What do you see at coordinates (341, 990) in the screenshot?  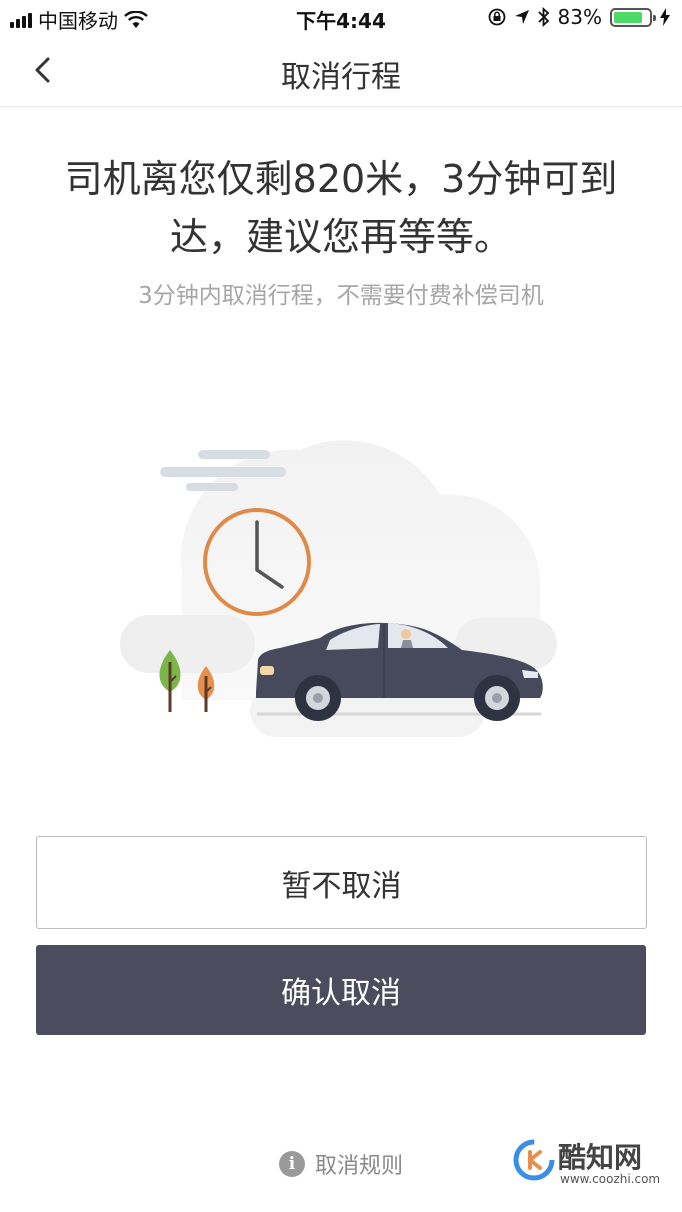 I see `confirm-cancel-button: 确认取消` at bounding box center [341, 990].